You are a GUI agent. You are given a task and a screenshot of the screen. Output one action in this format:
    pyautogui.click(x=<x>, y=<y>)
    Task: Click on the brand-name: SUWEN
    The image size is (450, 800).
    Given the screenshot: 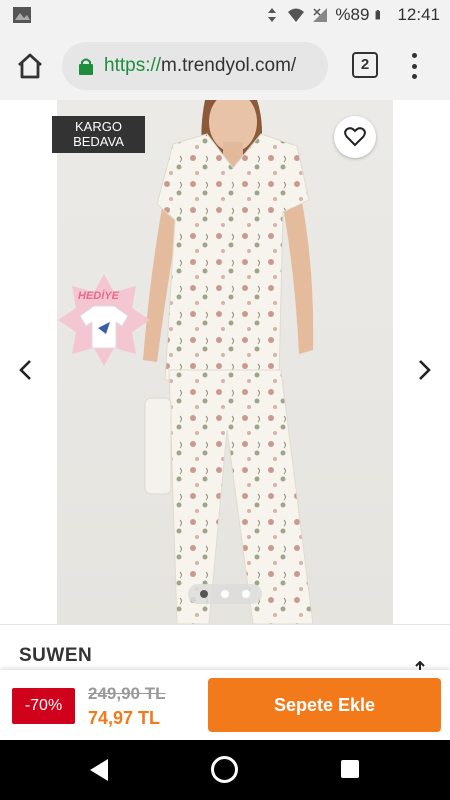 What is the action you would take?
    pyautogui.click(x=55, y=656)
    